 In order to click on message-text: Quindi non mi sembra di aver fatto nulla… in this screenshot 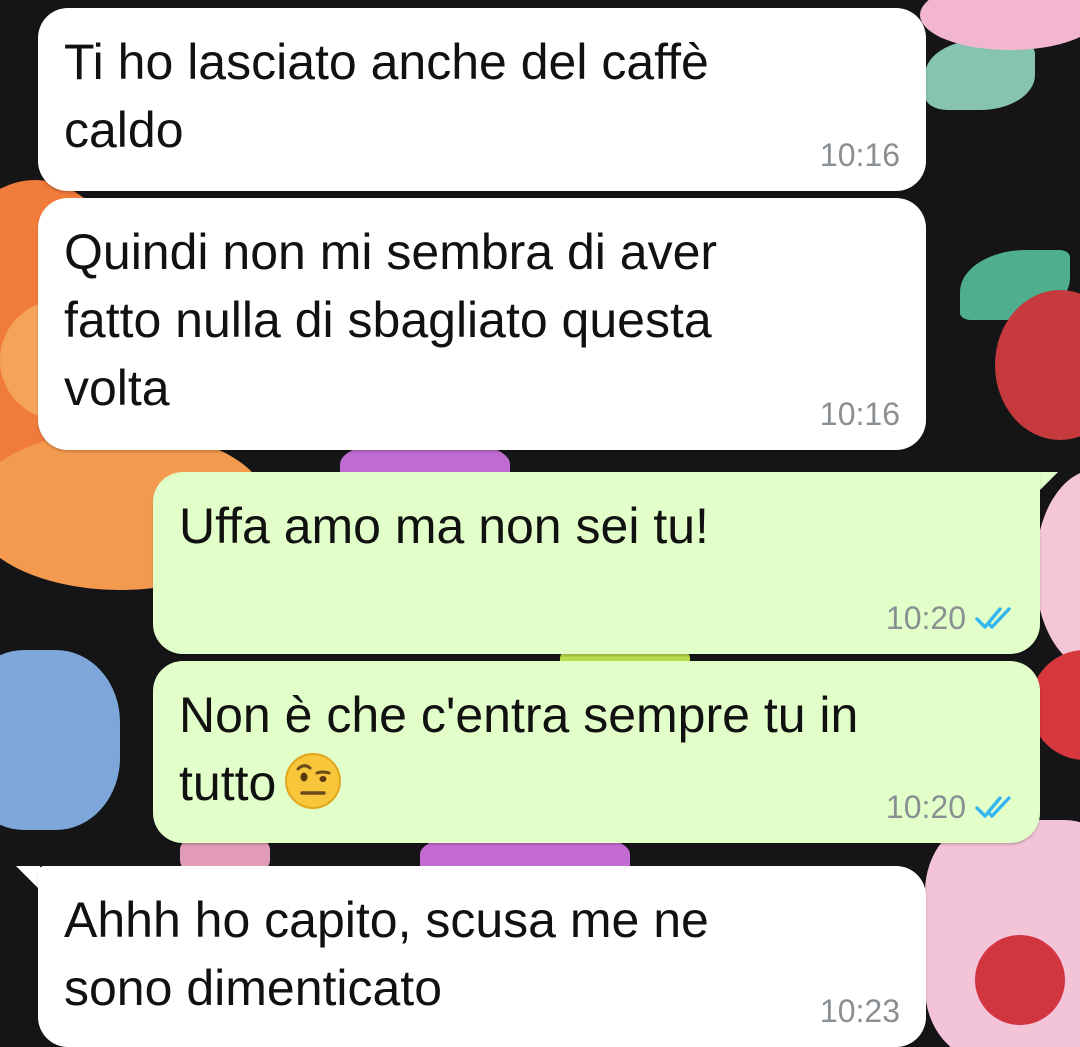, I will do `click(391, 320)`.